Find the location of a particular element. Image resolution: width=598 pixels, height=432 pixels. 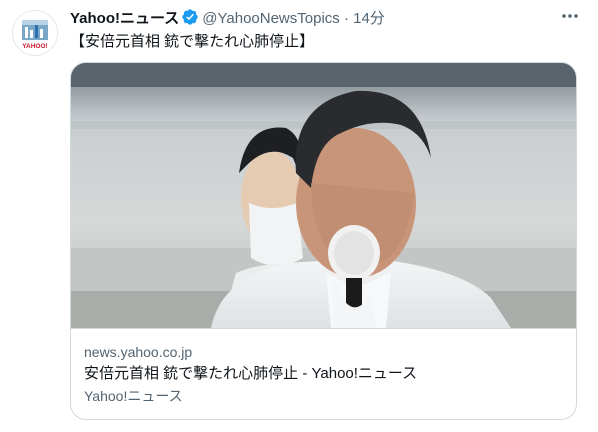

verified-badge-icon is located at coordinates (190, 20).